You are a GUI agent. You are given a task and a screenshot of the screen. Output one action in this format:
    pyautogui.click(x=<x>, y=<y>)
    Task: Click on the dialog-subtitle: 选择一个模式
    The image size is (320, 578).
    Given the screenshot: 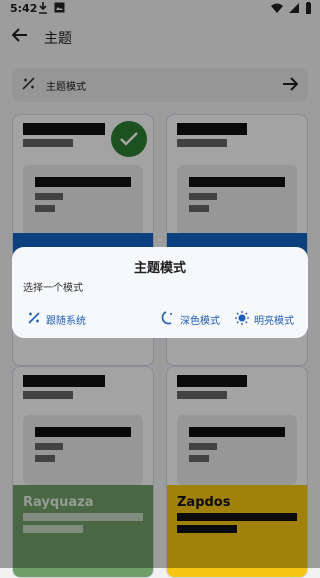 What is the action you would take?
    pyautogui.click(x=53, y=288)
    